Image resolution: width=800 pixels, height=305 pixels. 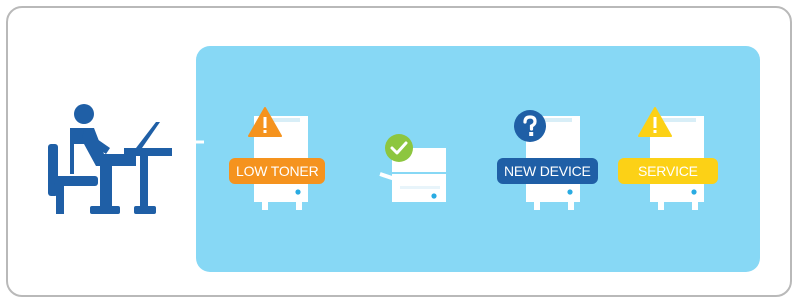 I want to click on person-at-laptop-icon, so click(x=126, y=159).